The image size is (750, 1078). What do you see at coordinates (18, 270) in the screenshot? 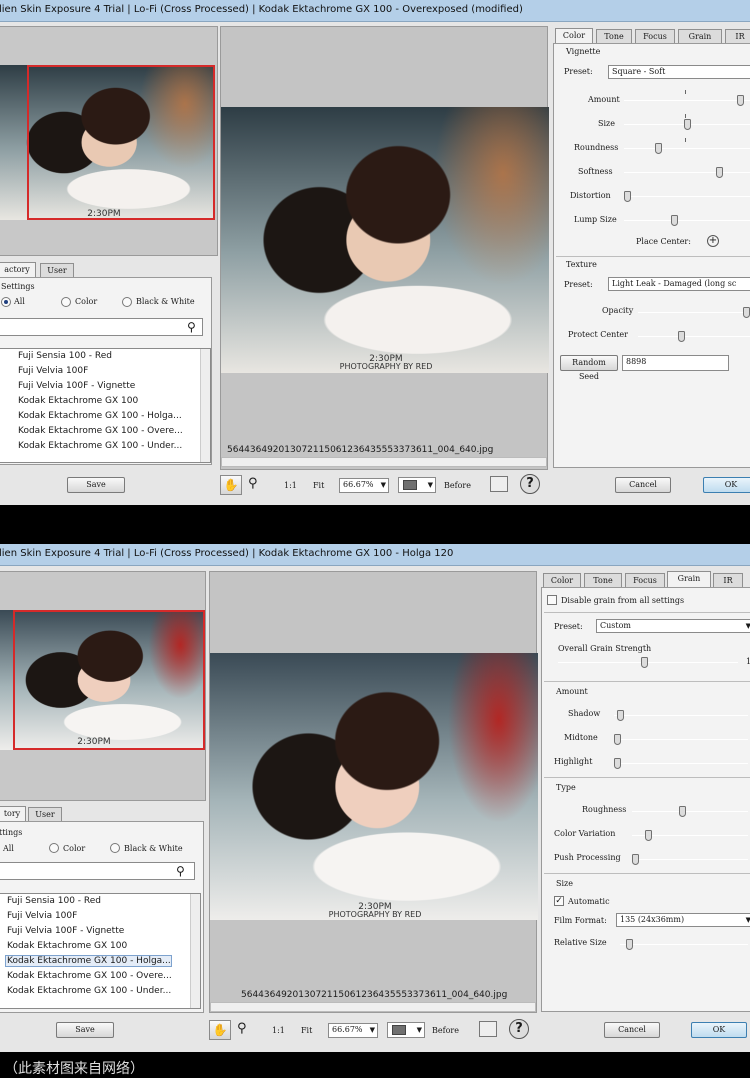
I see `tab-factory: actory` at bounding box center [18, 270].